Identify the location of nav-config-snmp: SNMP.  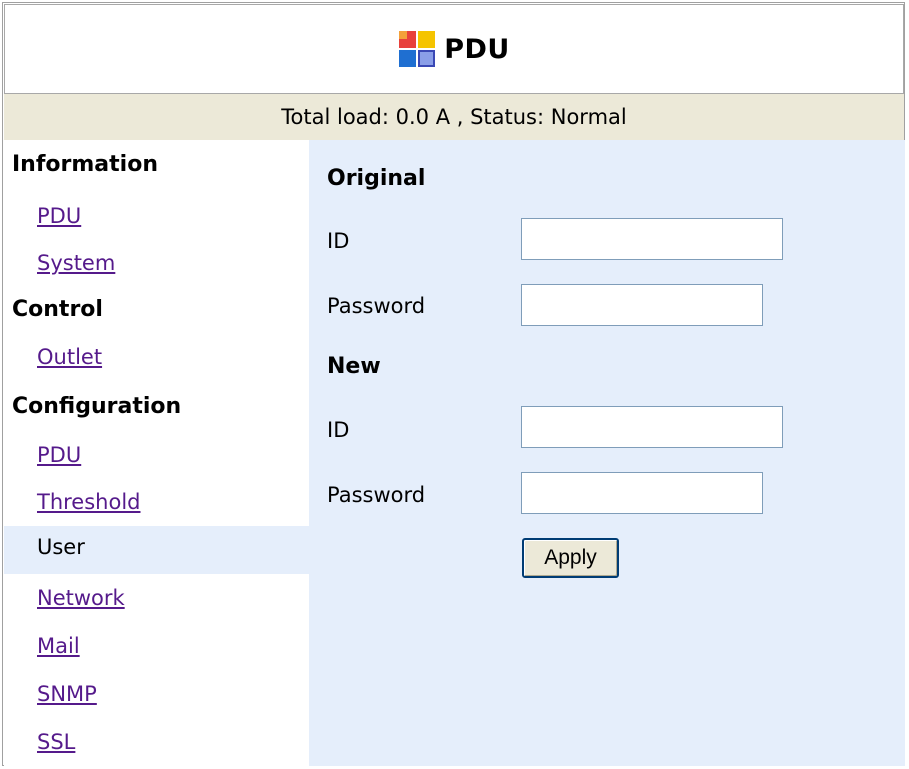
(67, 694).